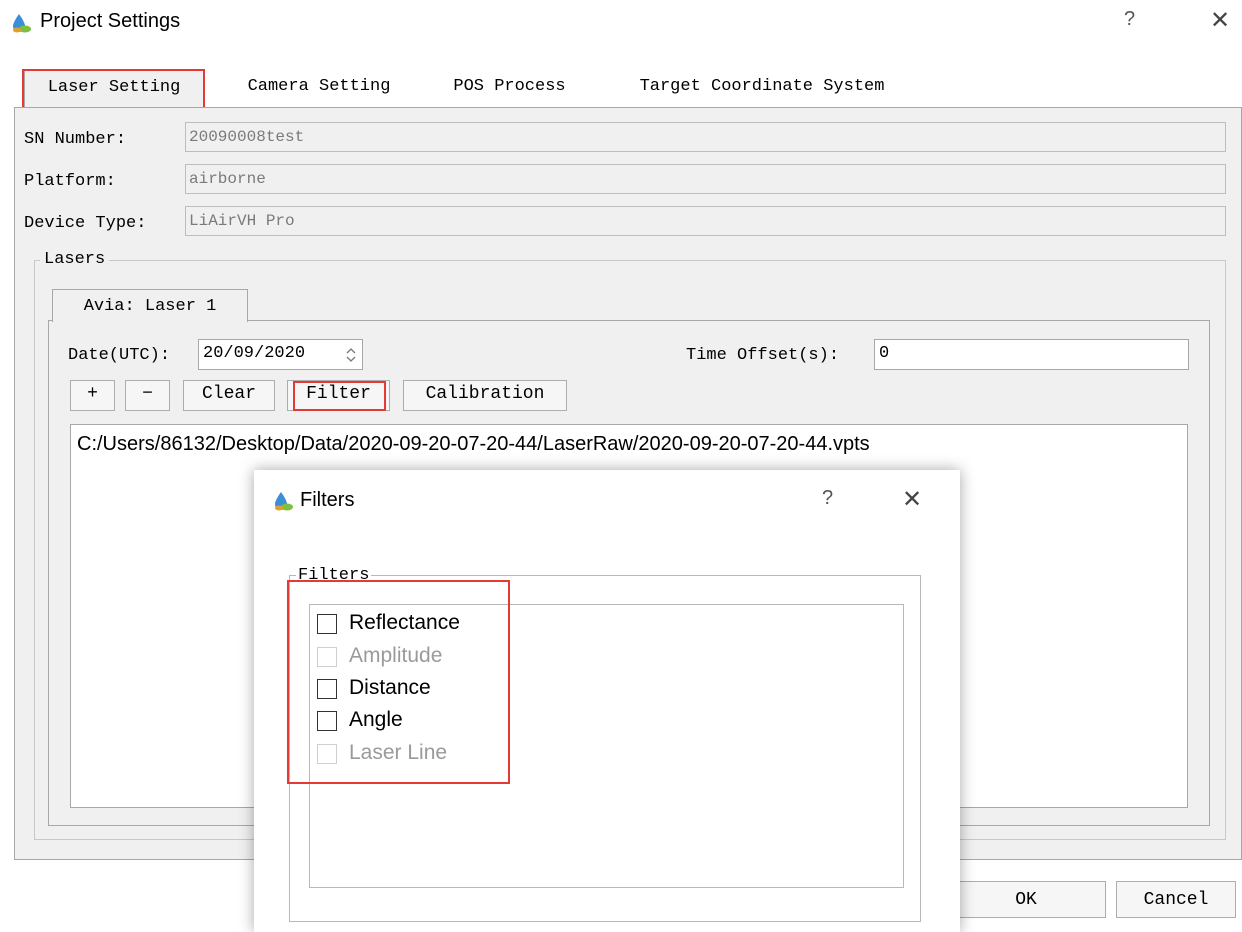 The width and height of the screenshot is (1242, 932). What do you see at coordinates (119, 355) in the screenshot?
I see `date-utc-label: Date(UTC):` at bounding box center [119, 355].